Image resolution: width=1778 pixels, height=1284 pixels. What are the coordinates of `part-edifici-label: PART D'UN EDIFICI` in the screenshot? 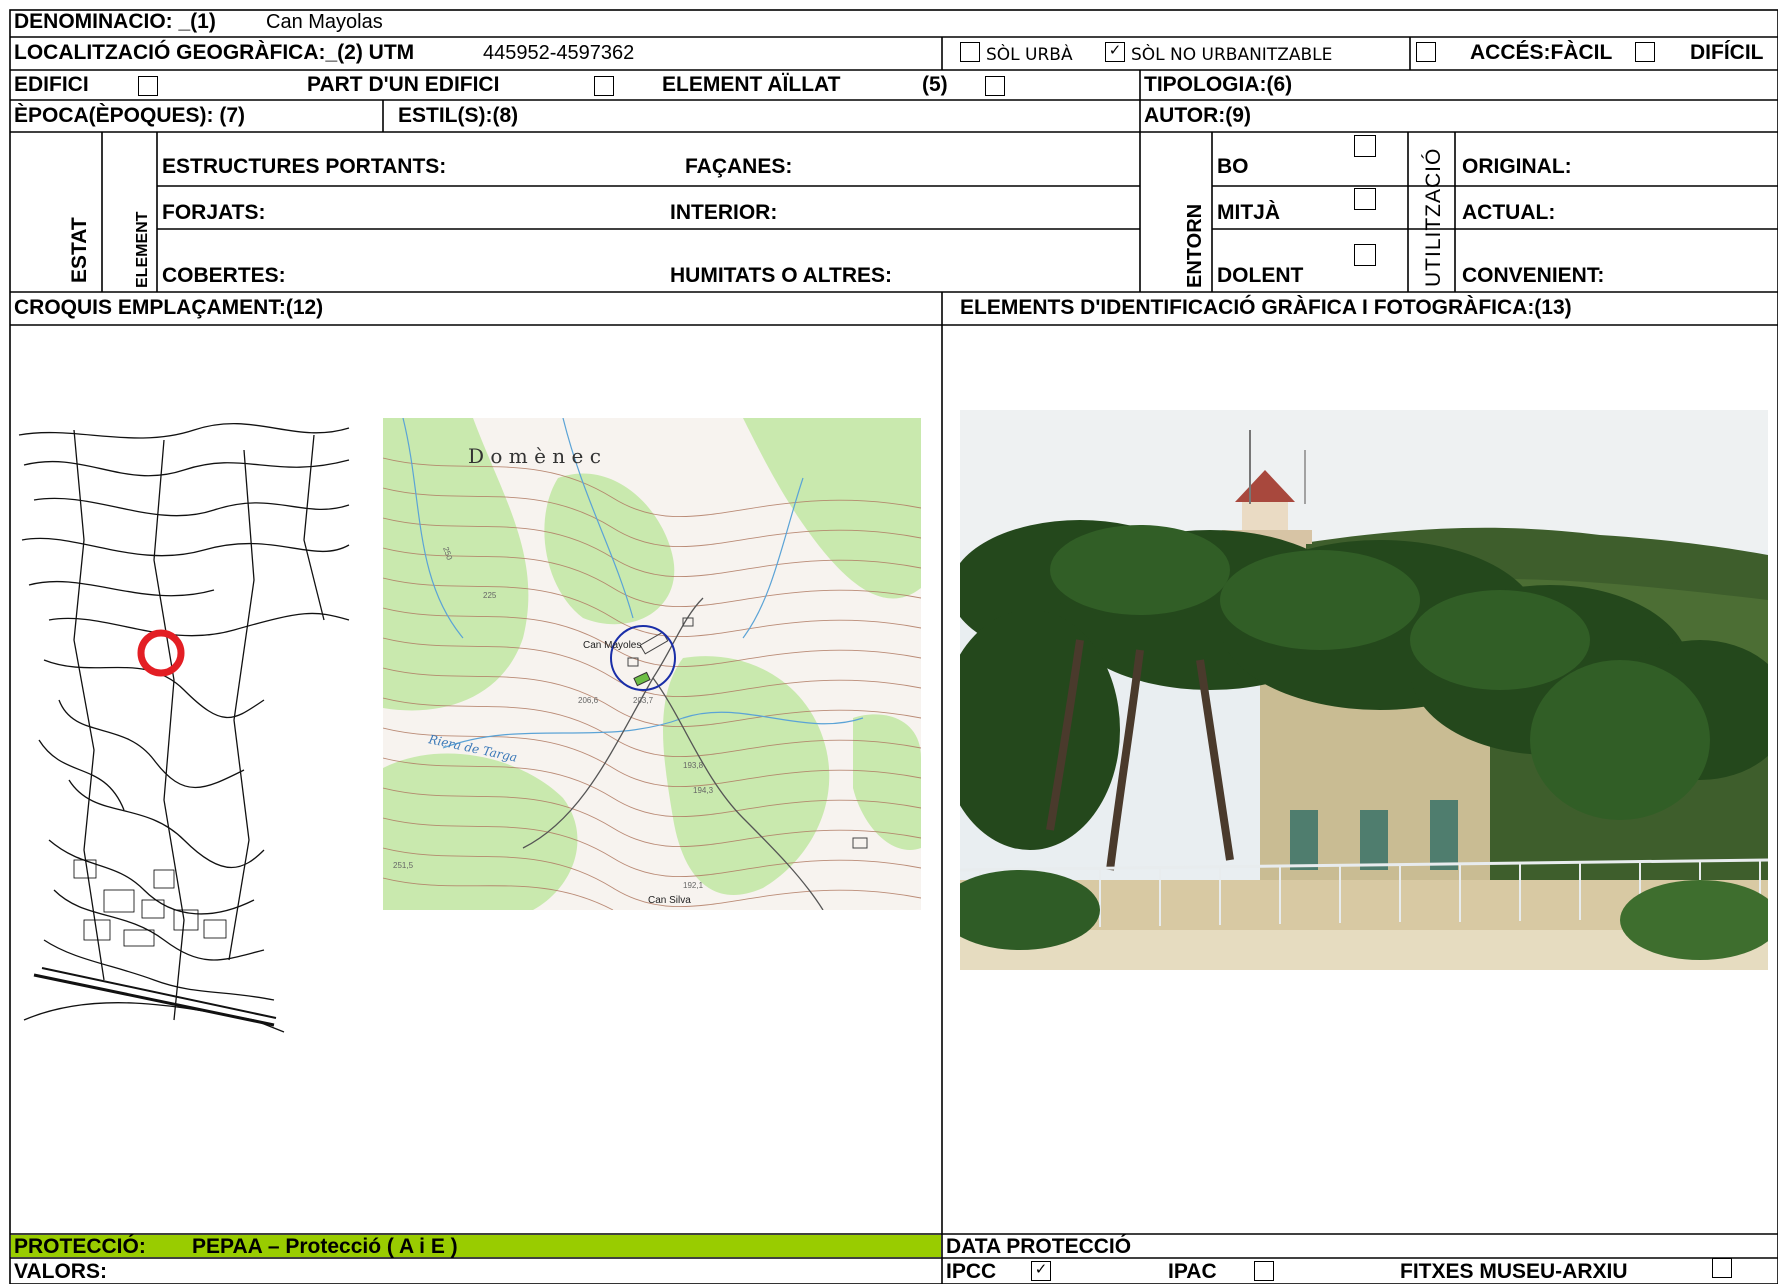 It's located at (403, 84).